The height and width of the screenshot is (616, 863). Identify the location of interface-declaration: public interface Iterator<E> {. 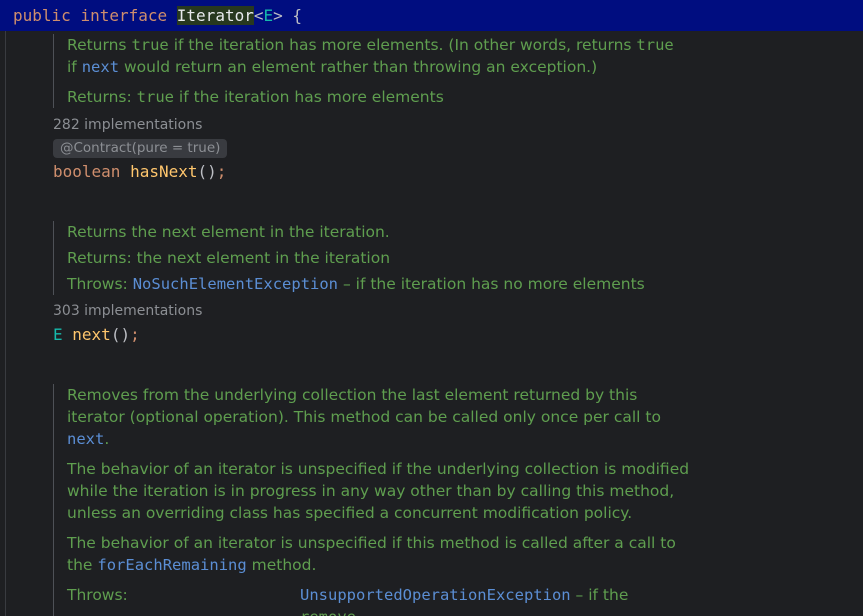
(157, 16).